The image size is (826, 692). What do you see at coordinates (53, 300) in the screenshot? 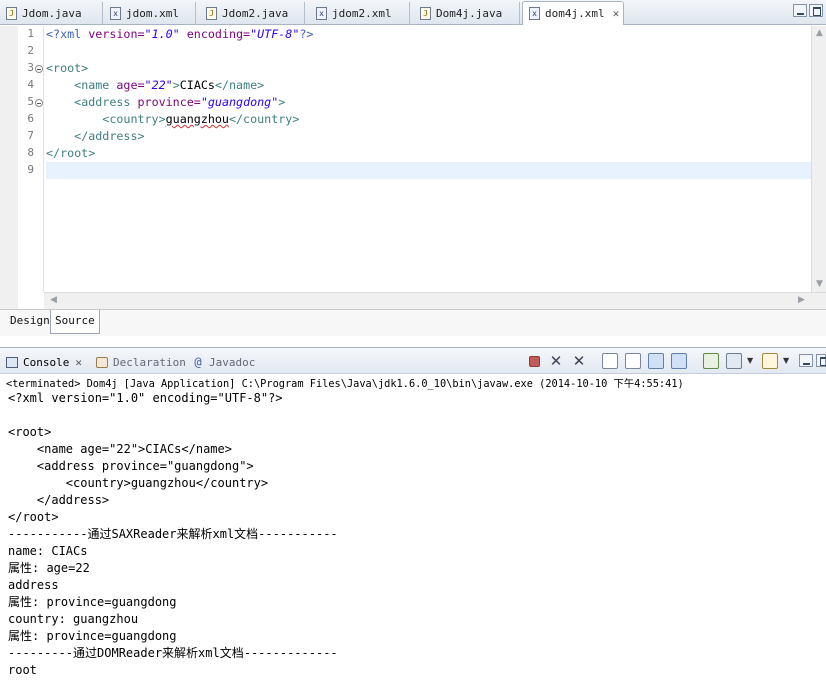
I see `scroll-left-icon: ◀` at bounding box center [53, 300].